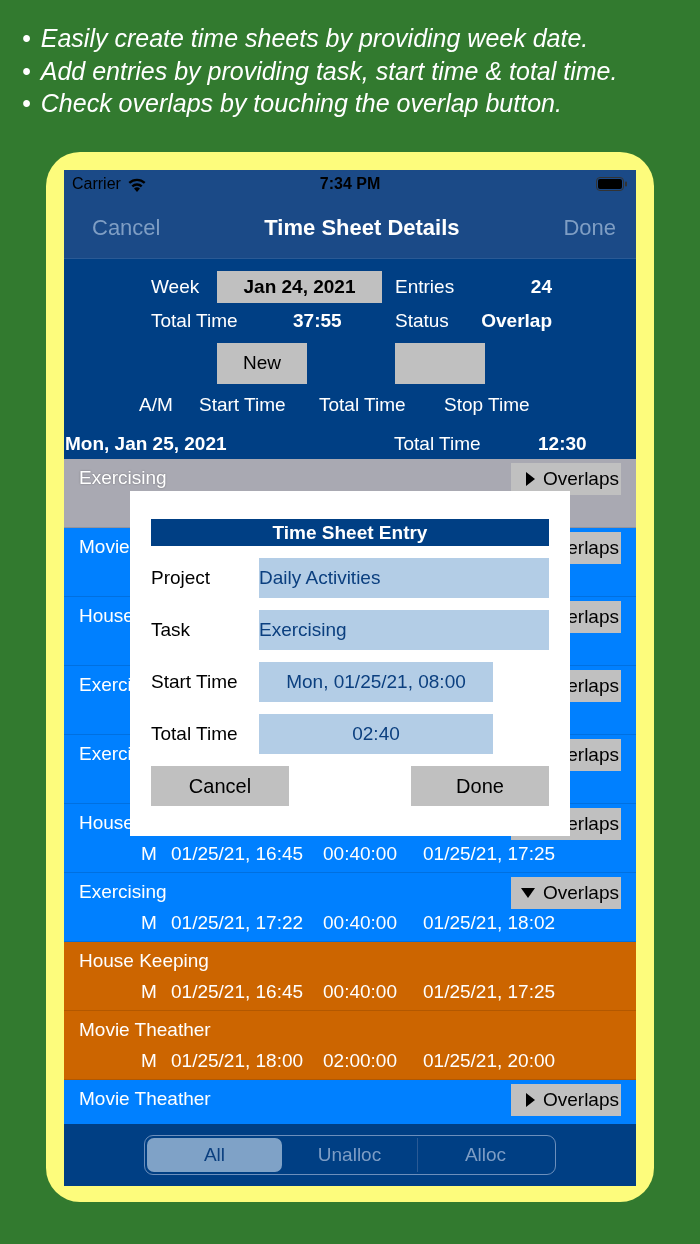  I want to click on entries-label: Entries, so click(425, 287).